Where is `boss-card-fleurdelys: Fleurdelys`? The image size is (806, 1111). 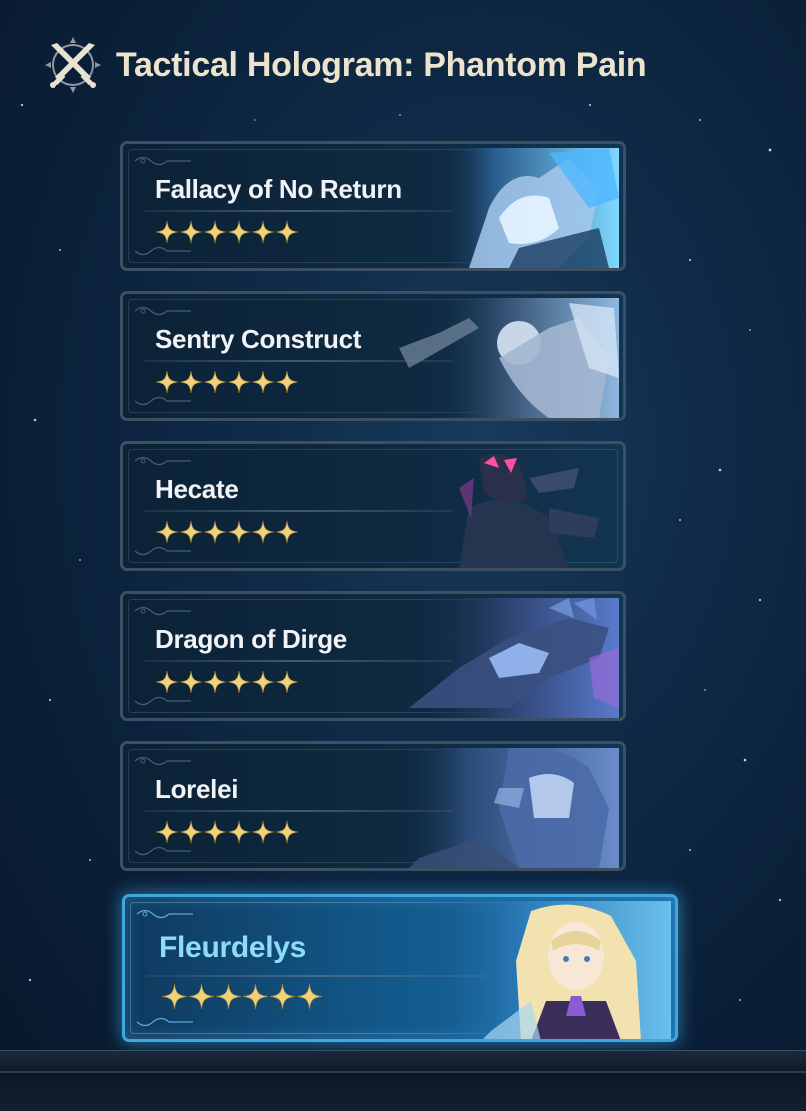
boss-card-fleurdelys: Fleurdelys is located at coordinates (400, 968).